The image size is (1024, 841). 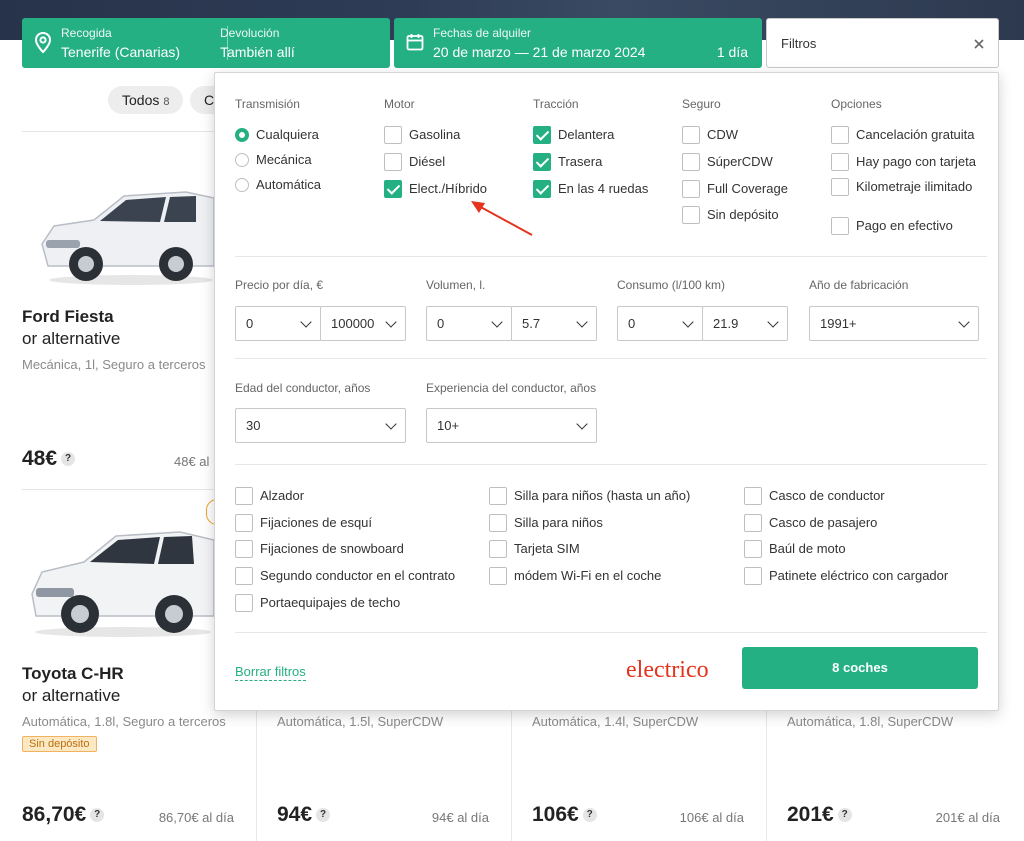 I want to click on consumption-max-select: 21.9, so click(x=745, y=323).